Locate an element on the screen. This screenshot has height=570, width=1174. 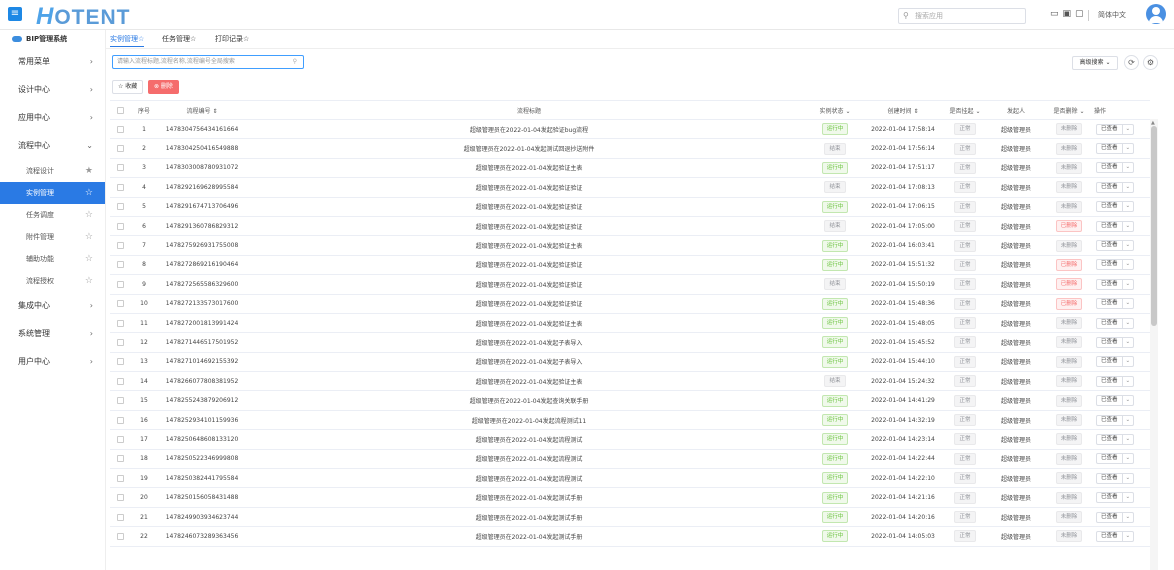
process-title: 超级管理员在2022-01-04发起流程测试 is located at coordinates (529, 459).